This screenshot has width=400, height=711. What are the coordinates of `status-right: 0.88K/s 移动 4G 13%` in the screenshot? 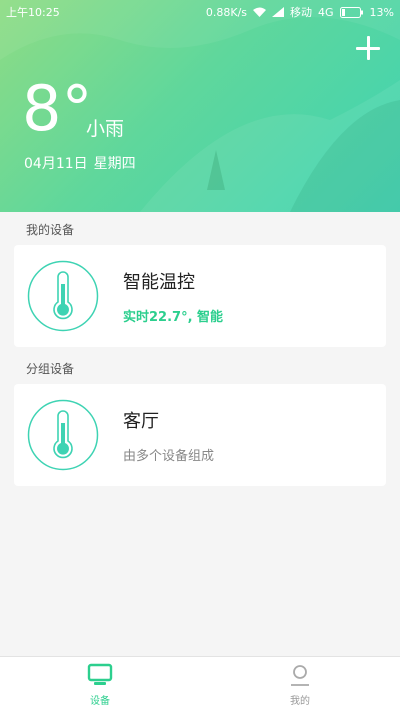 It's located at (300, 12).